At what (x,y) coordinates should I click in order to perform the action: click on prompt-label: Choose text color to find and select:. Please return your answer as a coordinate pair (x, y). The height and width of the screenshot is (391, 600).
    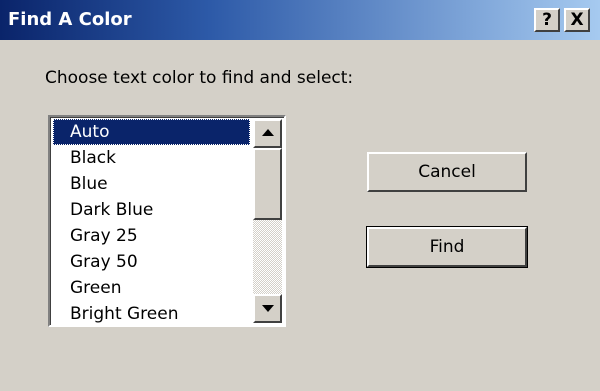
    Looking at the image, I should click on (199, 78).